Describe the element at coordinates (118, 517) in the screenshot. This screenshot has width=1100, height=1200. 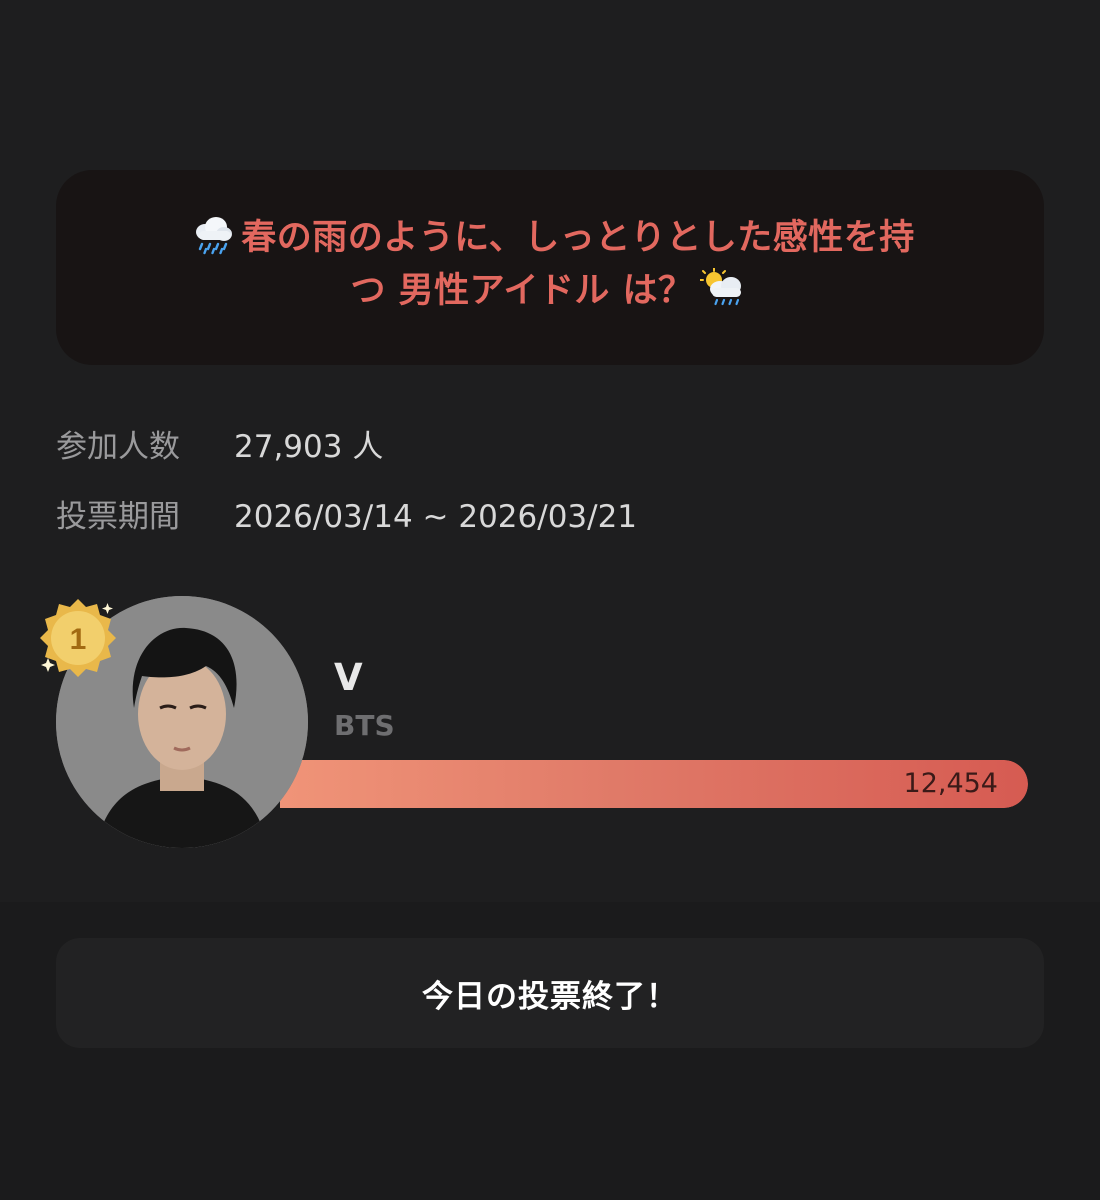
I see `period-label: 投票期間` at that location.